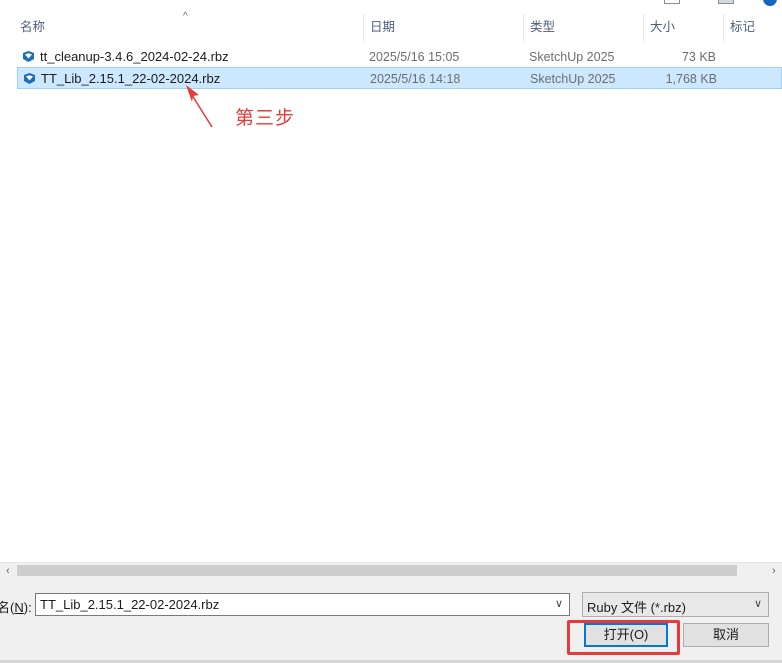 This screenshot has height=663, width=782. Describe the element at coordinates (27, 607) in the screenshot. I see `filename-label-suffix: ):` at that location.